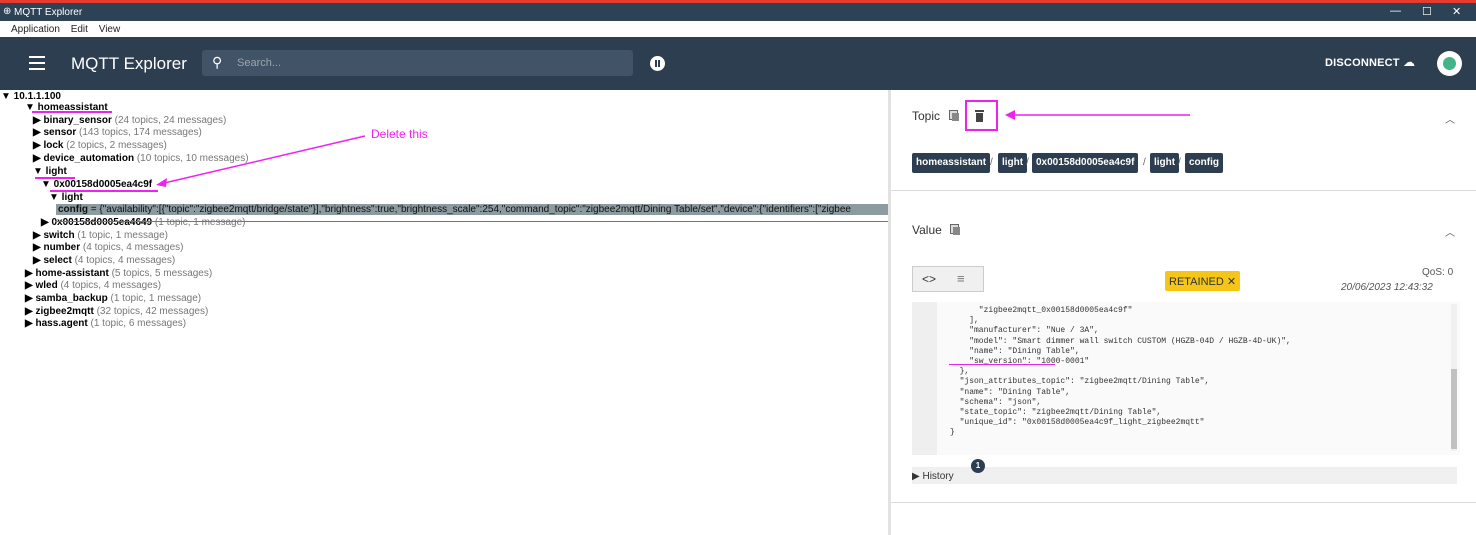  Describe the element at coordinates (1013, 163) in the screenshot. I see `breadcrumb-light: light` at that location.